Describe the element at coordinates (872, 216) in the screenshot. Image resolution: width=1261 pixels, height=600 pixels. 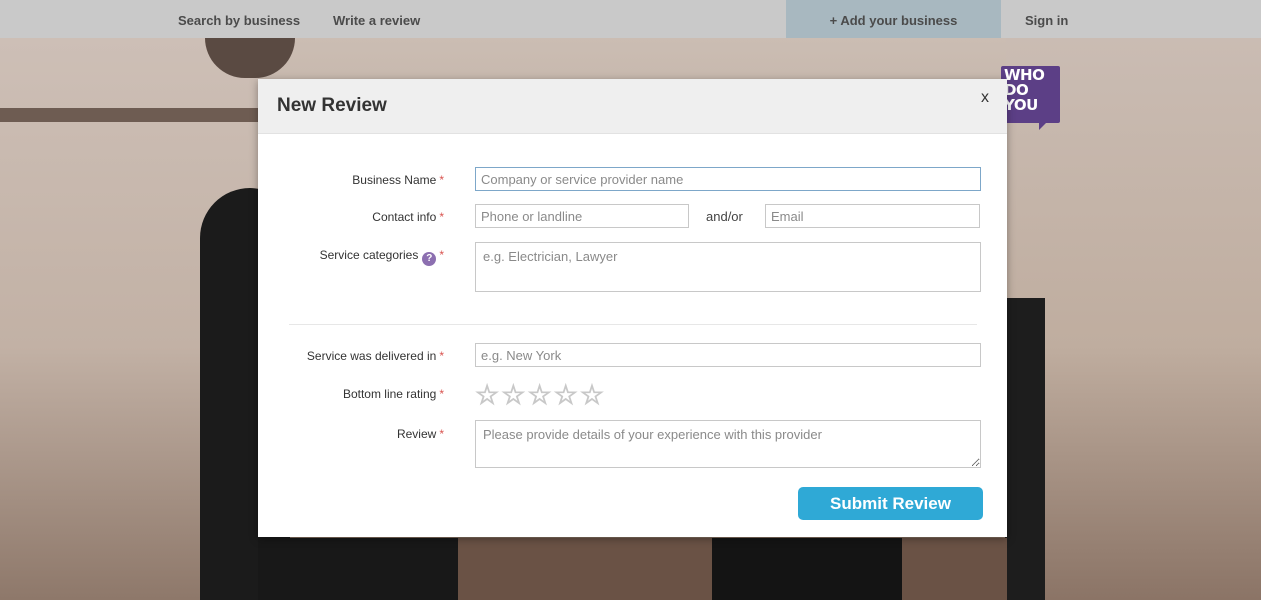
I see `email-input` at that location.